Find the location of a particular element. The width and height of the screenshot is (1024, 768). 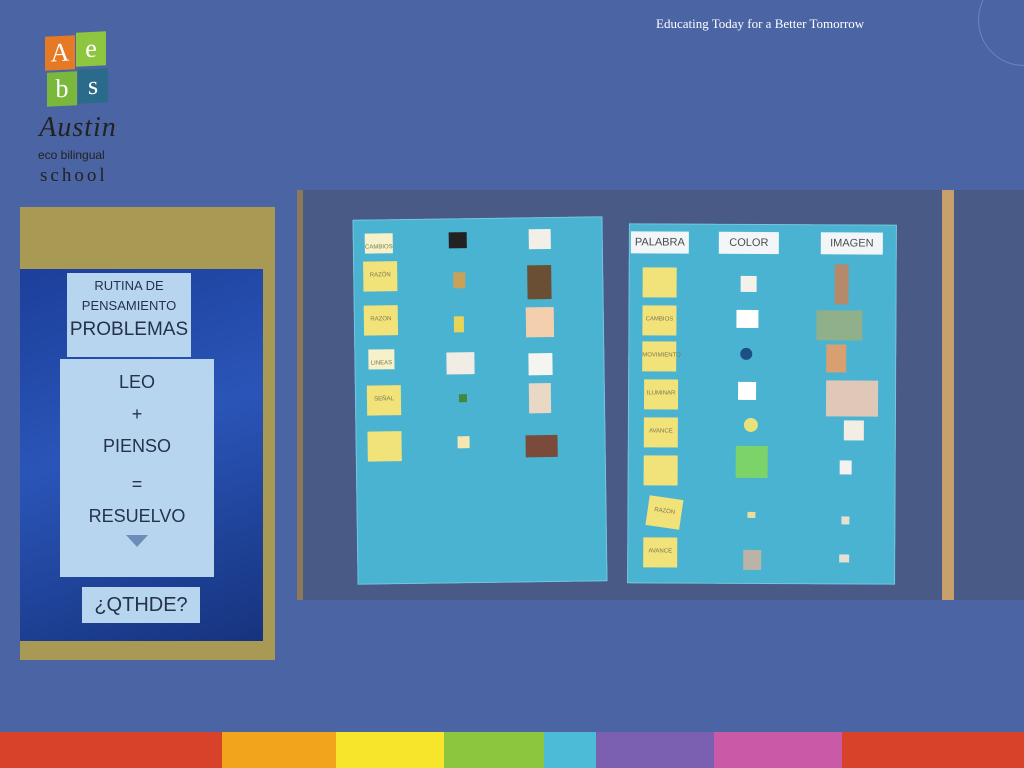

color-swatch-yellow is located at coordinates (459, 324).